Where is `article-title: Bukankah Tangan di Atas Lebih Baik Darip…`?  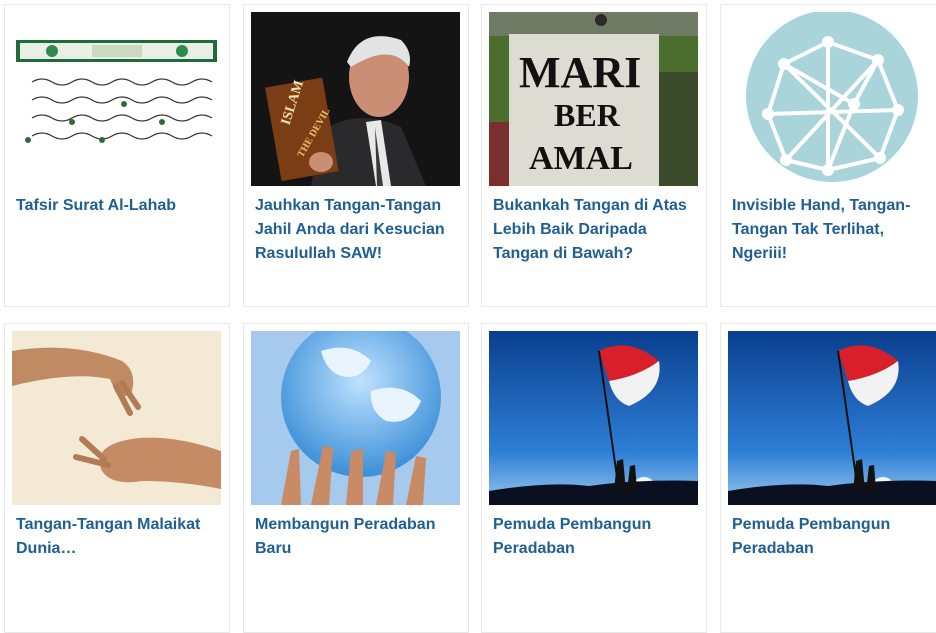
article-title: Bukankah Tangan di Atas Lebih Baik Darip… is located at coordinates (593, 230).